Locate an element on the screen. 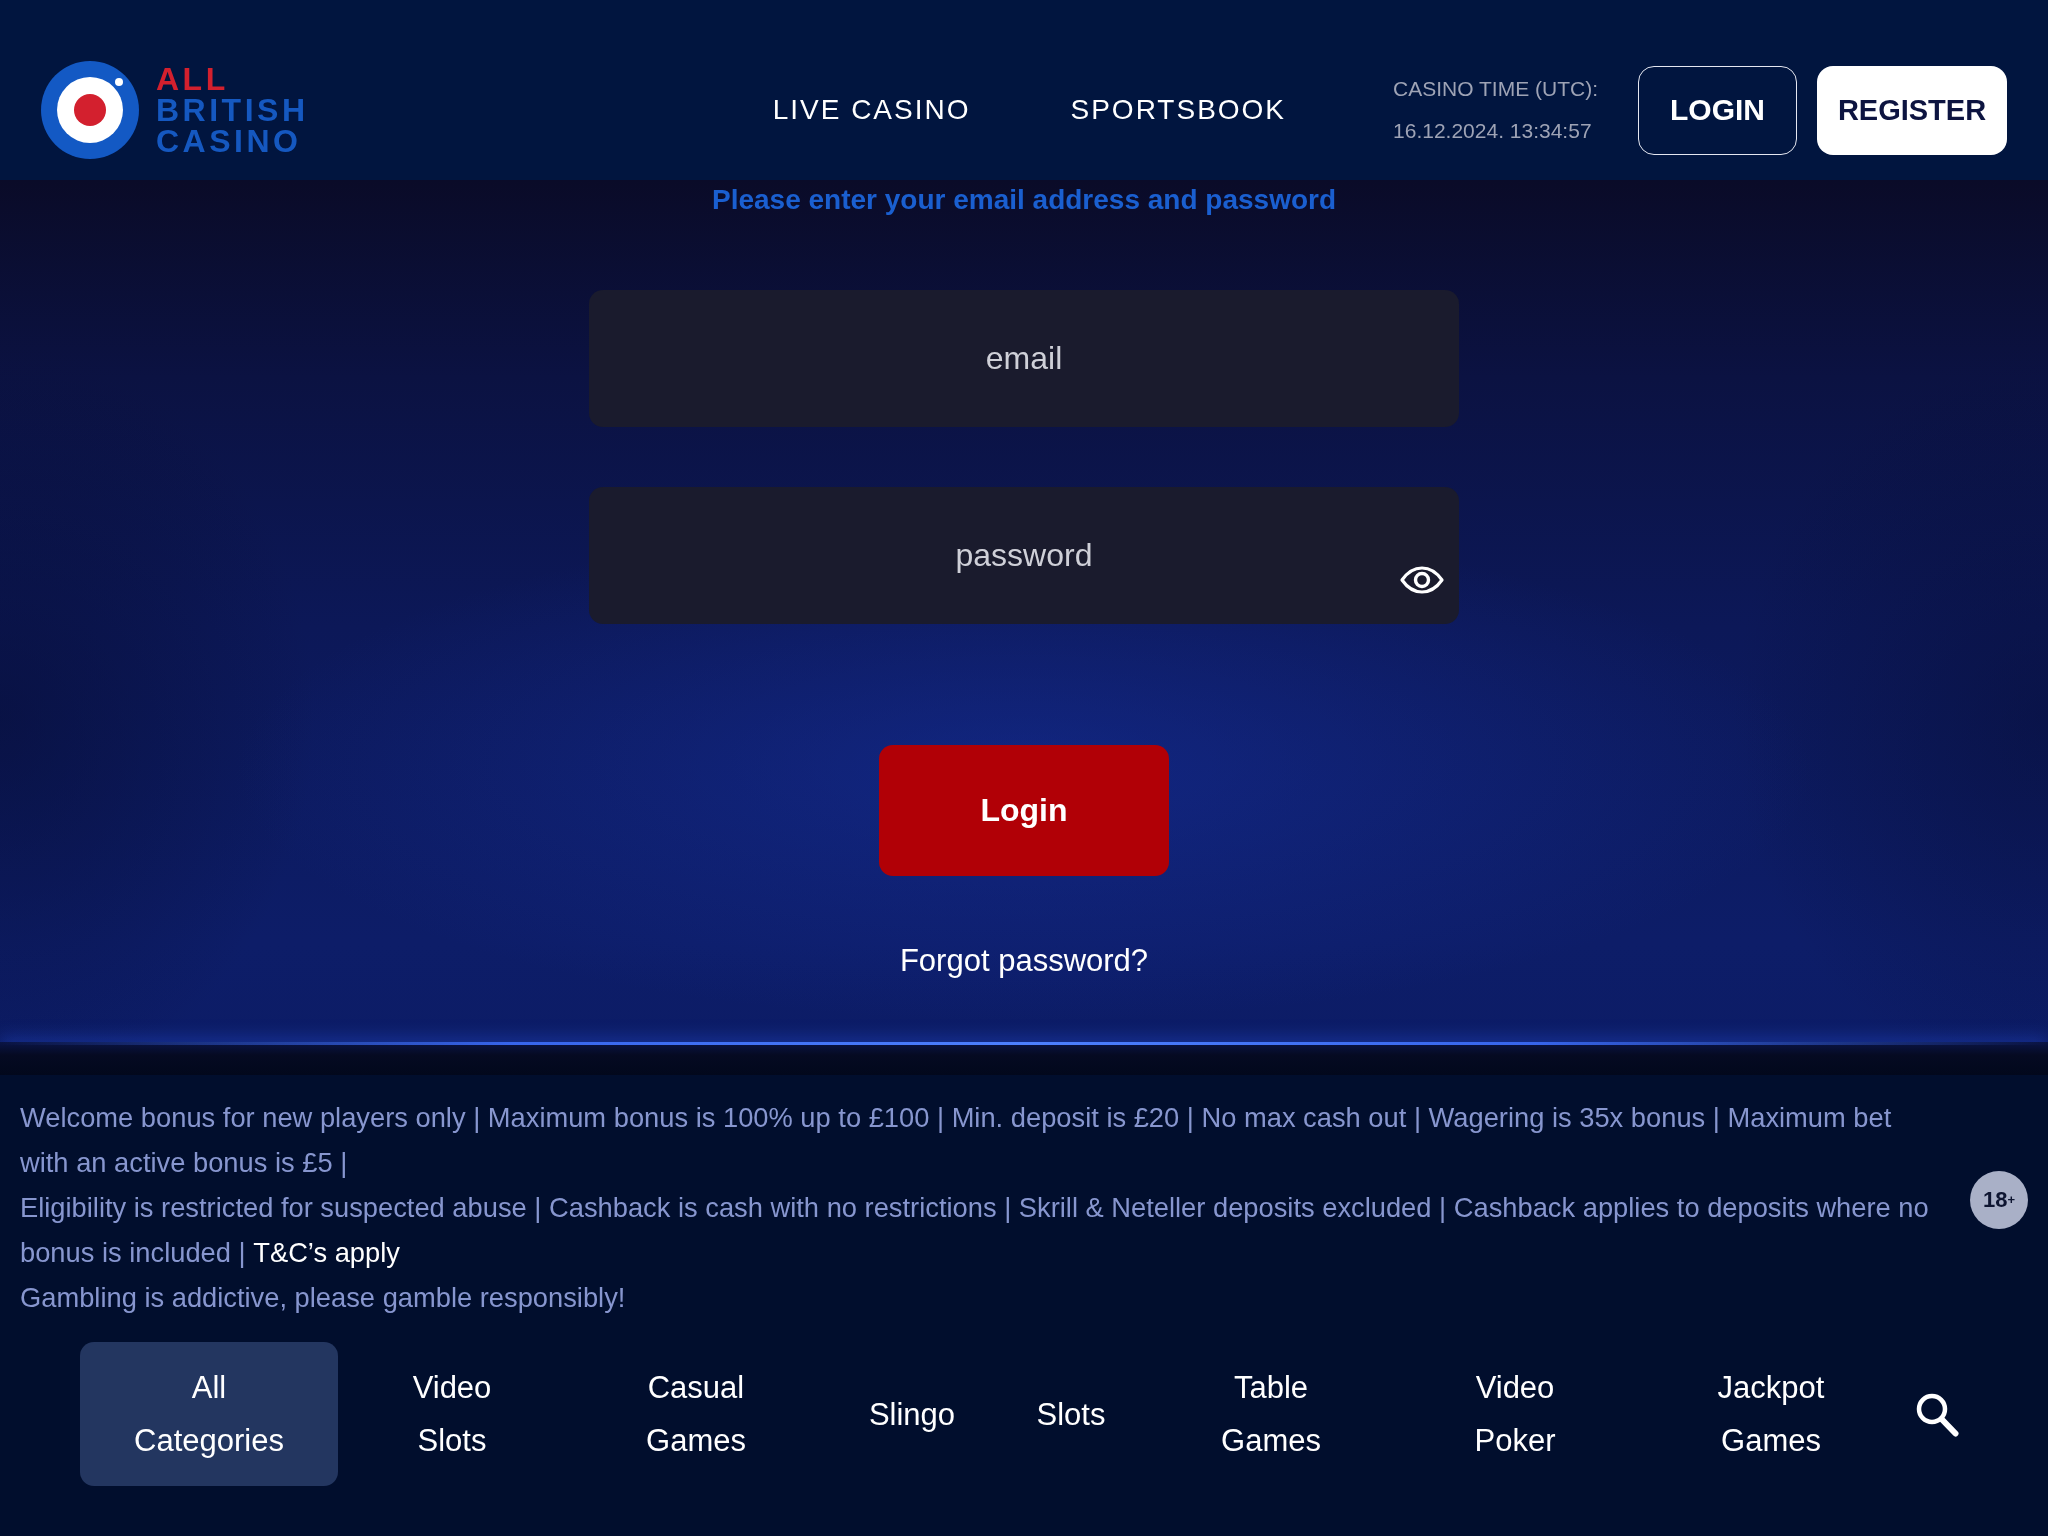 The width and height of the screenshot is (2048, 1536). category-tab: Table Games is located at coordinates (1271, 1414).